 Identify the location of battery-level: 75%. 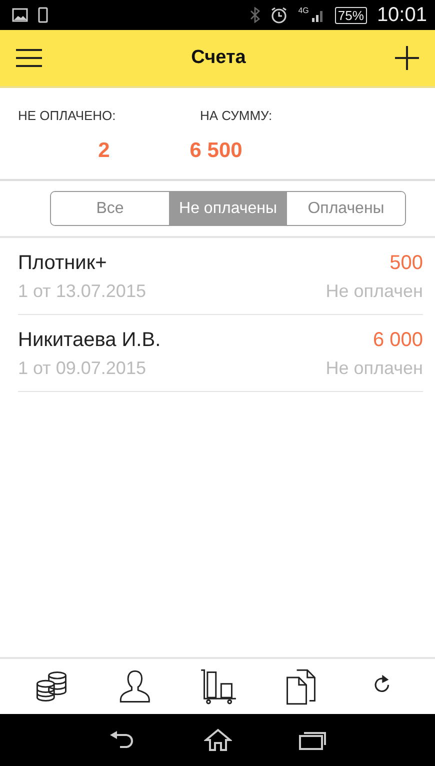
(350, 15).